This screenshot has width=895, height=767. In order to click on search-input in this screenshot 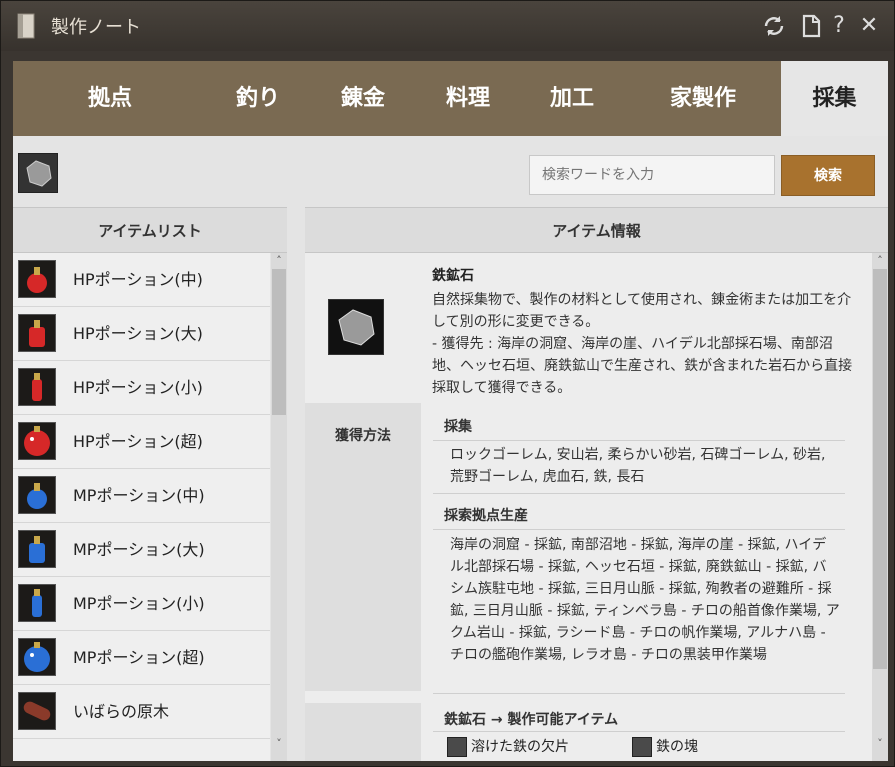, I will do `click(652, 175)`.